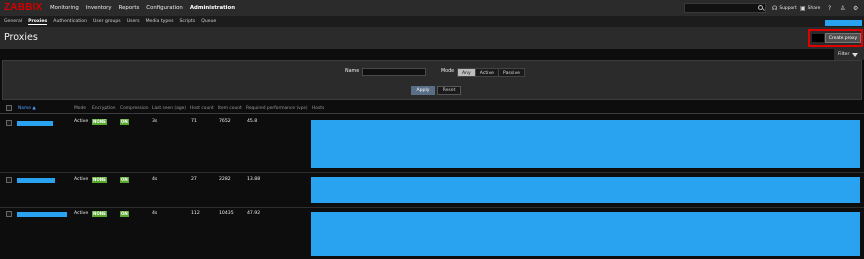 The image size is (864, 259). I want to click on menu-inventory: Inventory, so click(99, 8).